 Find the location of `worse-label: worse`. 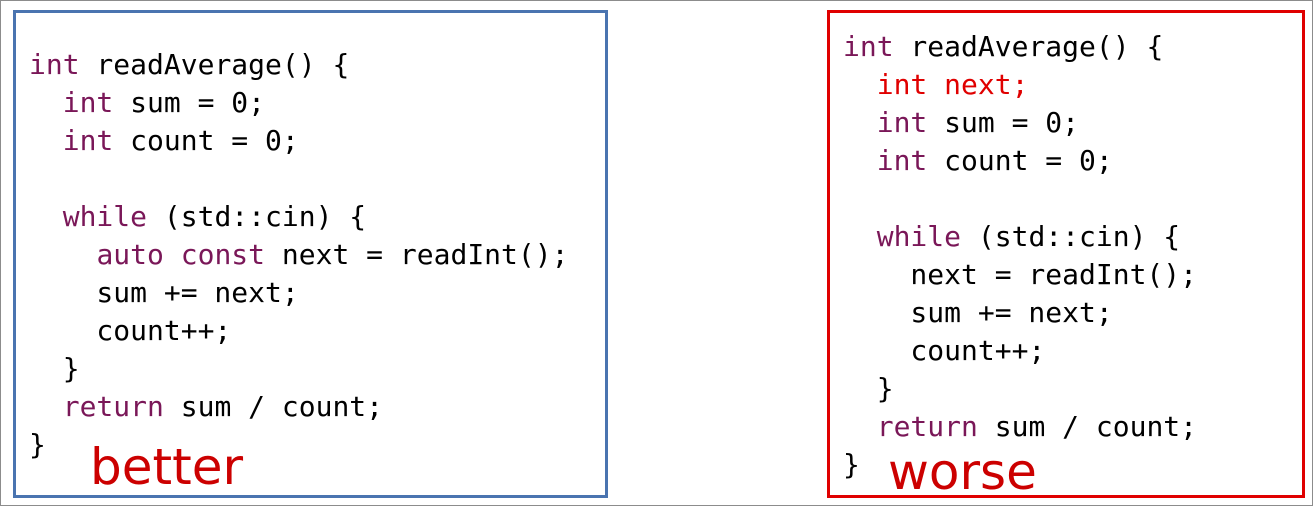

worse-label: worse is located at coordinates (962, 472).